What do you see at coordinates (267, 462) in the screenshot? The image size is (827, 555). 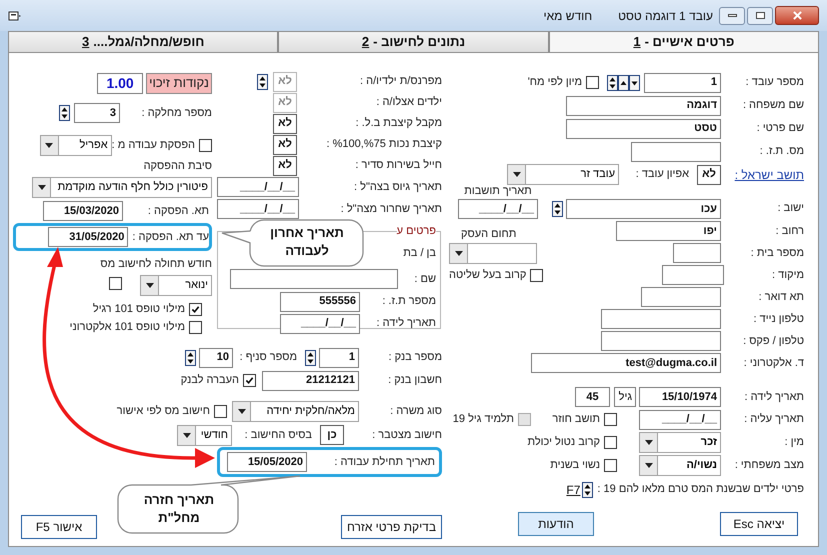 I see `date-field: 15/05/2020` at bounding box center [267, 462].